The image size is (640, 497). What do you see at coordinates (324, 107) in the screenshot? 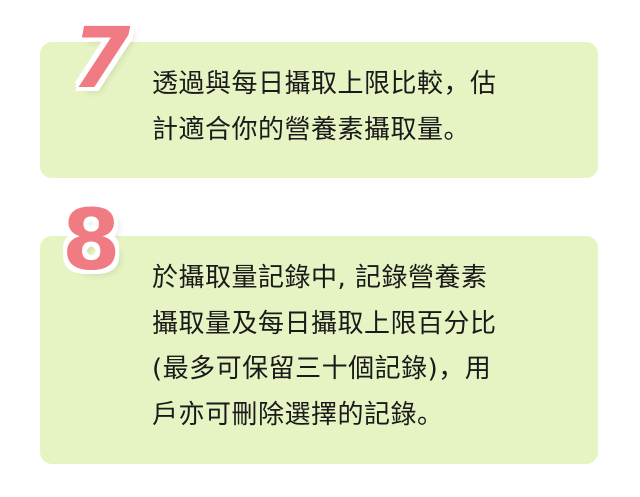
I see `step-7-description: 透過與每日攝取上限比較，估 計適合你的營養素攝取量。` at bounding box center [324, 107].